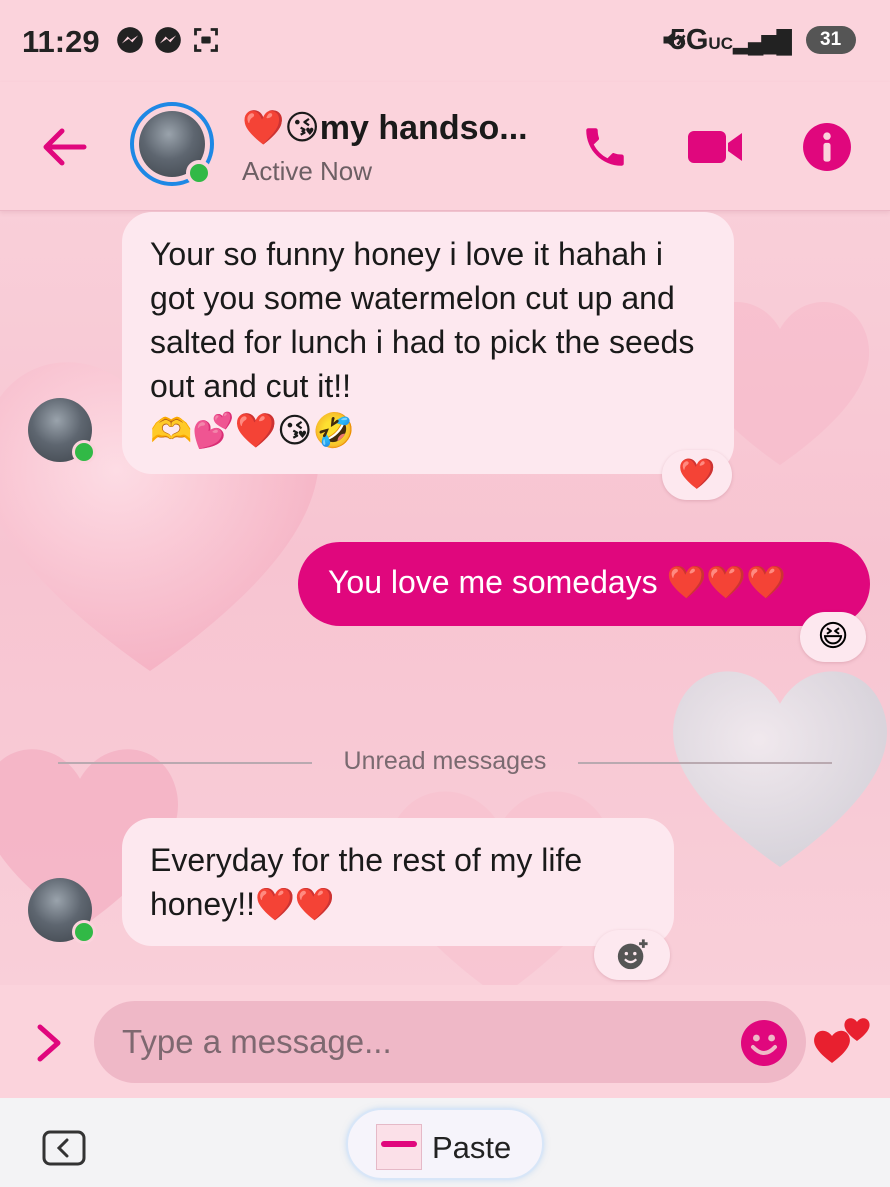 Image resolution: width=890 pixels, height=1187 pixels. What do you see at coordinates (726, 582) in the screenshot?
I see `message-emoji: ❤️❤️❤️` at bounding box center [726, 582].